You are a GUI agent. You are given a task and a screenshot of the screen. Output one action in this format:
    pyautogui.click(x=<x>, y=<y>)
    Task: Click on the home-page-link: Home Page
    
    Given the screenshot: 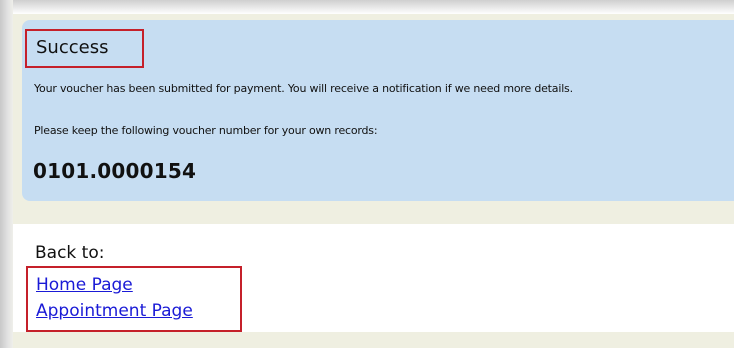 What is the action you would take?
    pyautogui.click(x=84, y=285)
    